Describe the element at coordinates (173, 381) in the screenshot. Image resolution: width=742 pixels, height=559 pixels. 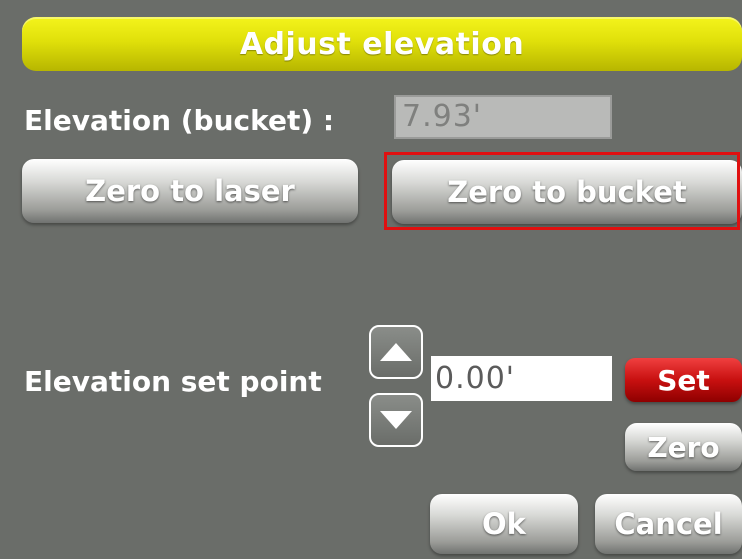
I see `elevation-set-point-label: Elevation set point` at that location.